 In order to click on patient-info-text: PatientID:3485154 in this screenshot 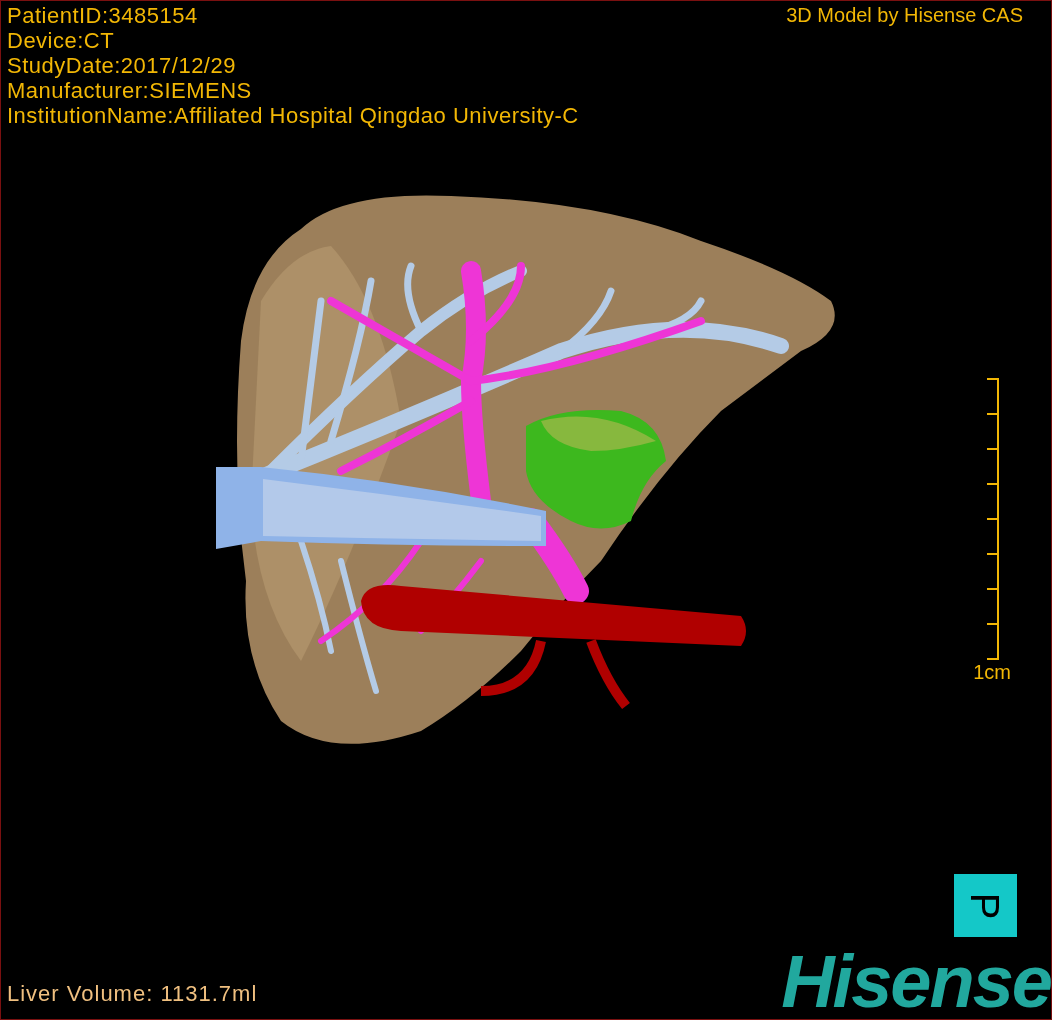, I will do `click(103, 15)`.